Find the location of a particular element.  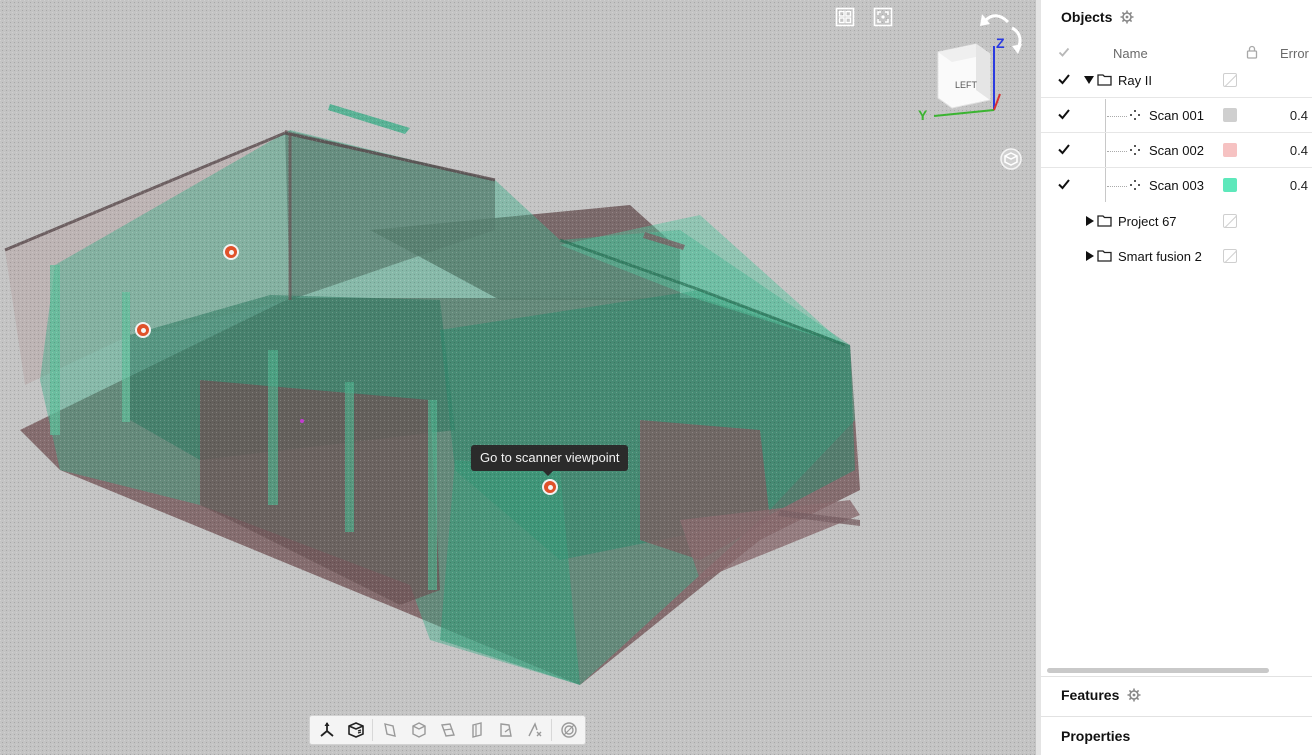

box-view-button is located at coordinates (355, 730).